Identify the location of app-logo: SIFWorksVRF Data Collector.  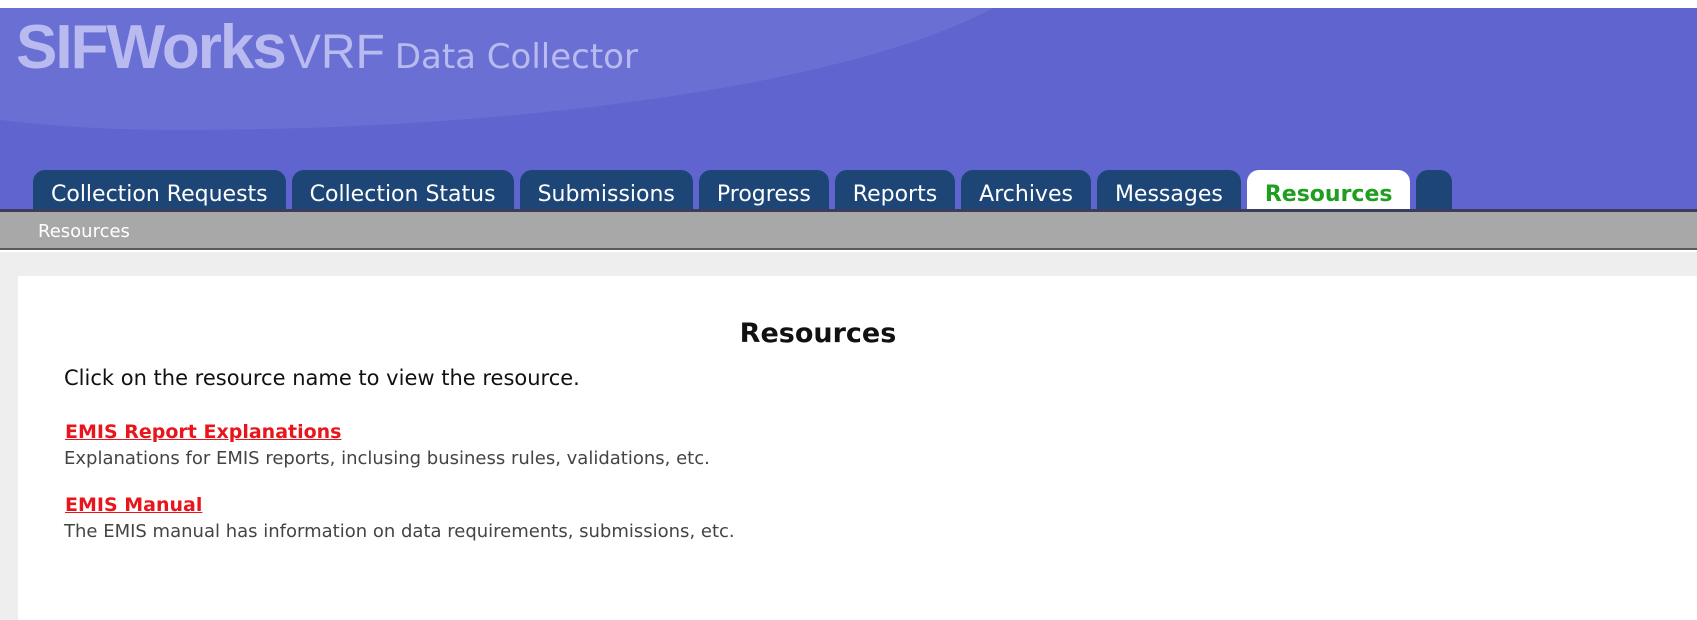
(327, 47).